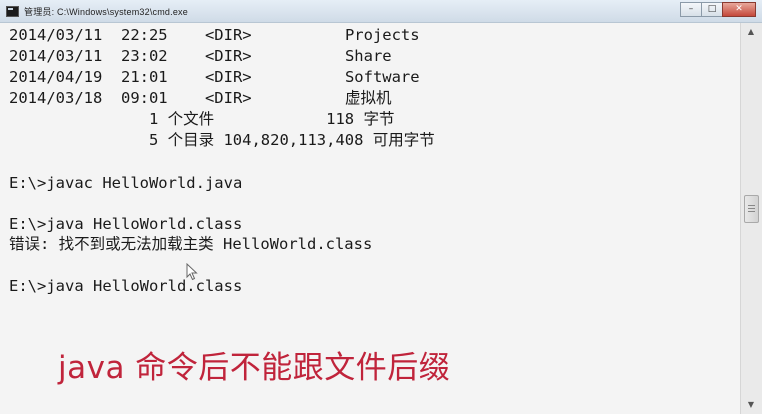 This screenshot has height=414, width=762. I want to click on title-bar: 管理员: C:\Windows\system32\cmd.exe – □ ✕, so click(381, 11).